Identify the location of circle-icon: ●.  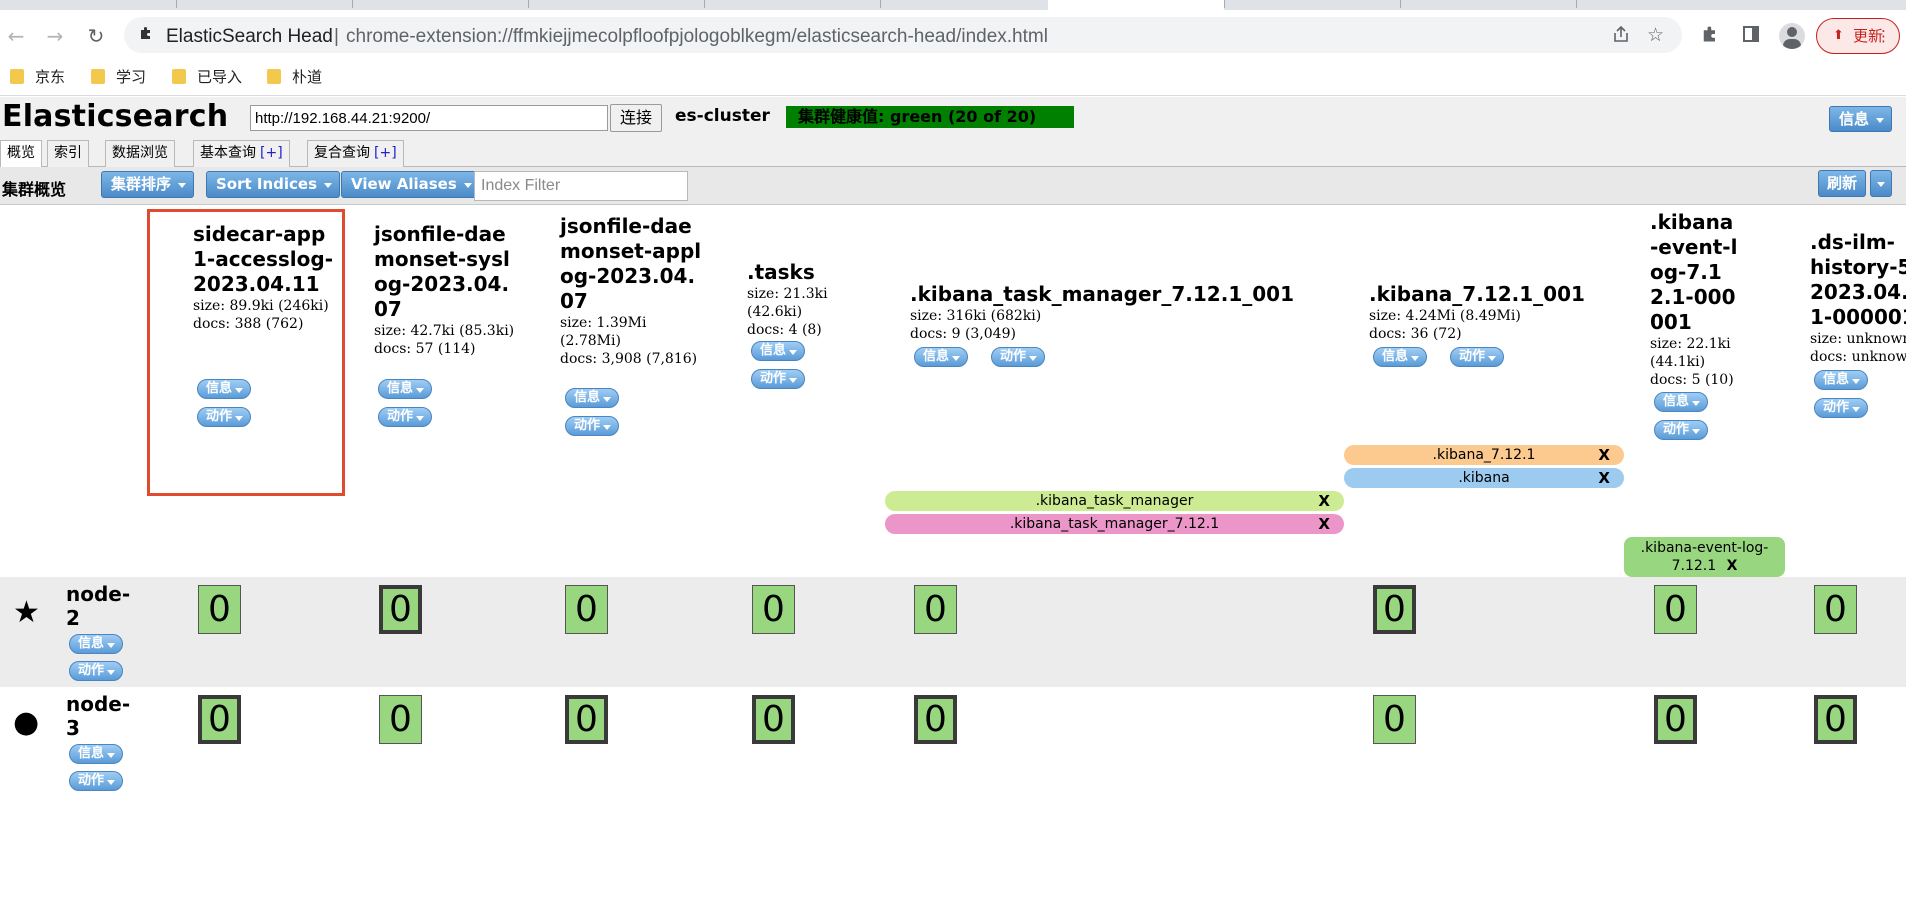
(26, 722).